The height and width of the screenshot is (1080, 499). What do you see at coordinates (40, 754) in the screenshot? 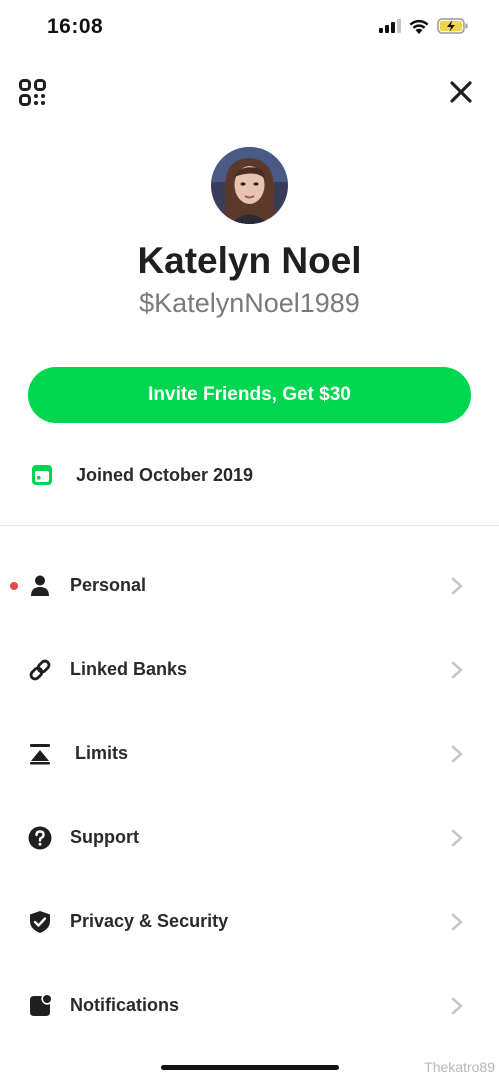
I see `limits-icon` at bounding box center [40, 754].